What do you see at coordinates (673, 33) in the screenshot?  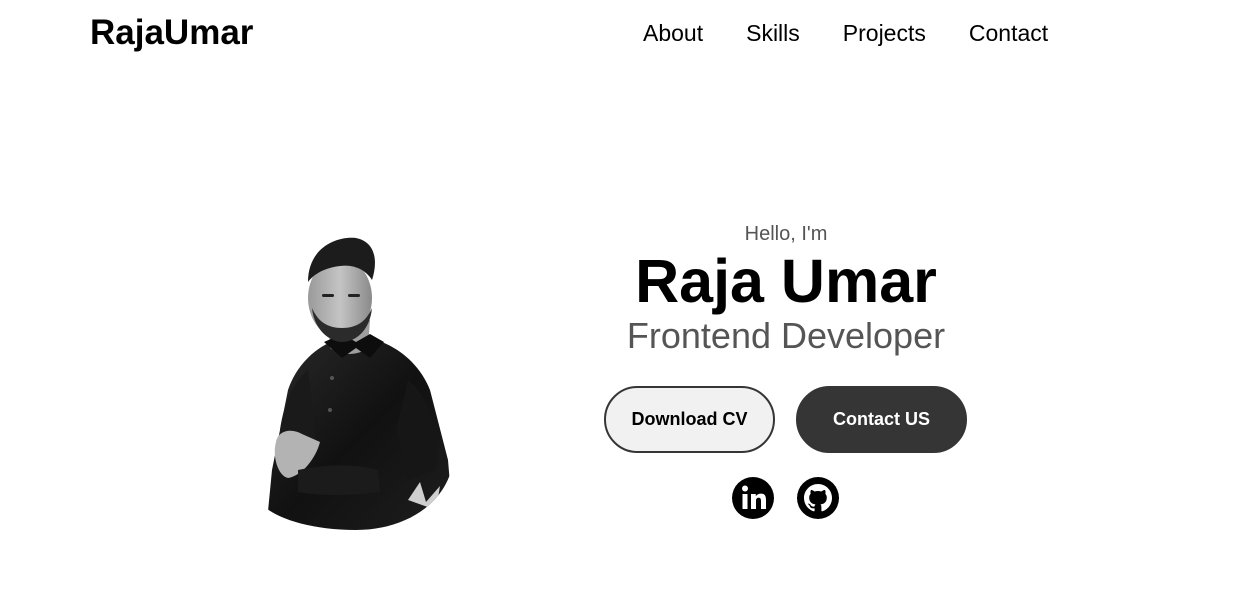 I see `nav-link-about: About` at bounding box center [673, 33].